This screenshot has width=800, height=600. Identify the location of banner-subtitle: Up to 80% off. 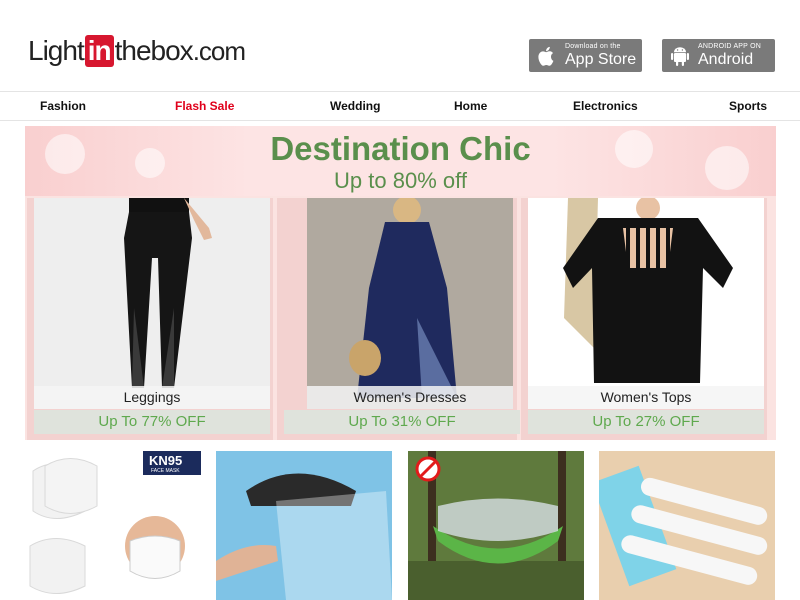
(400, 180).